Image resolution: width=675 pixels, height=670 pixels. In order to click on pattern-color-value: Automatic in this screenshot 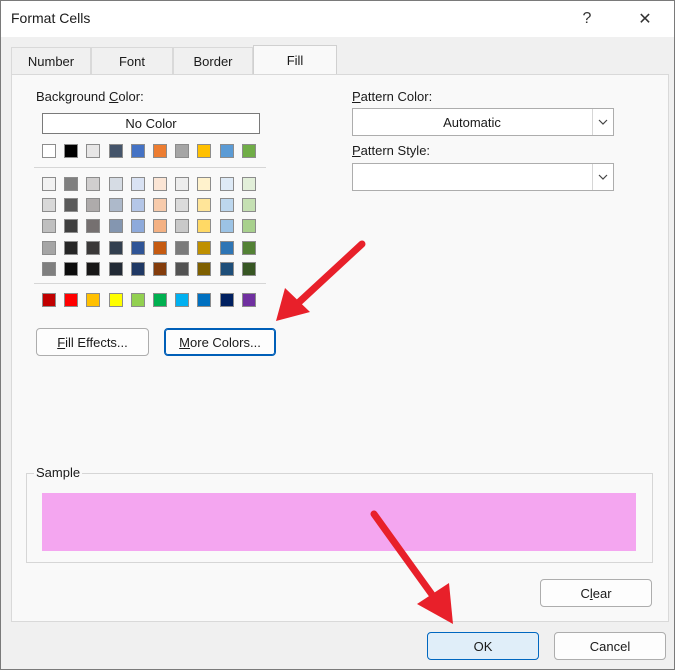, I will do `click(472, 122)`.